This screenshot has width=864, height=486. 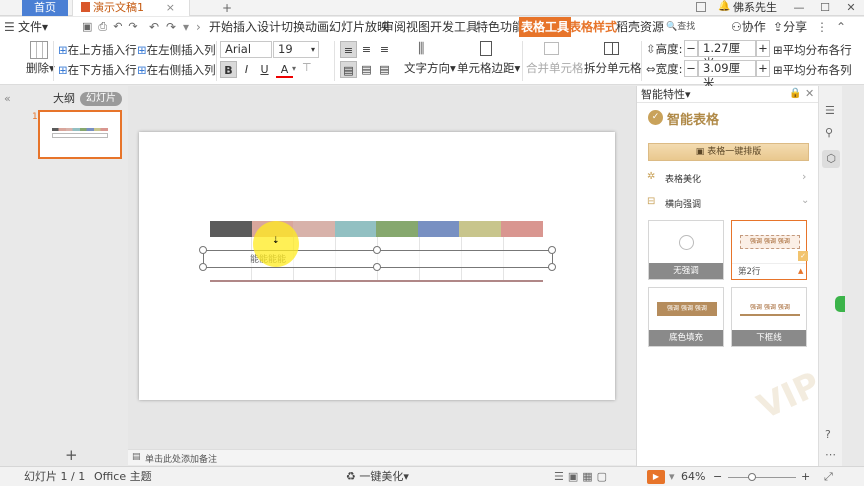 I want to click on pin-icon: ⚲, so click(x=829, y=132).